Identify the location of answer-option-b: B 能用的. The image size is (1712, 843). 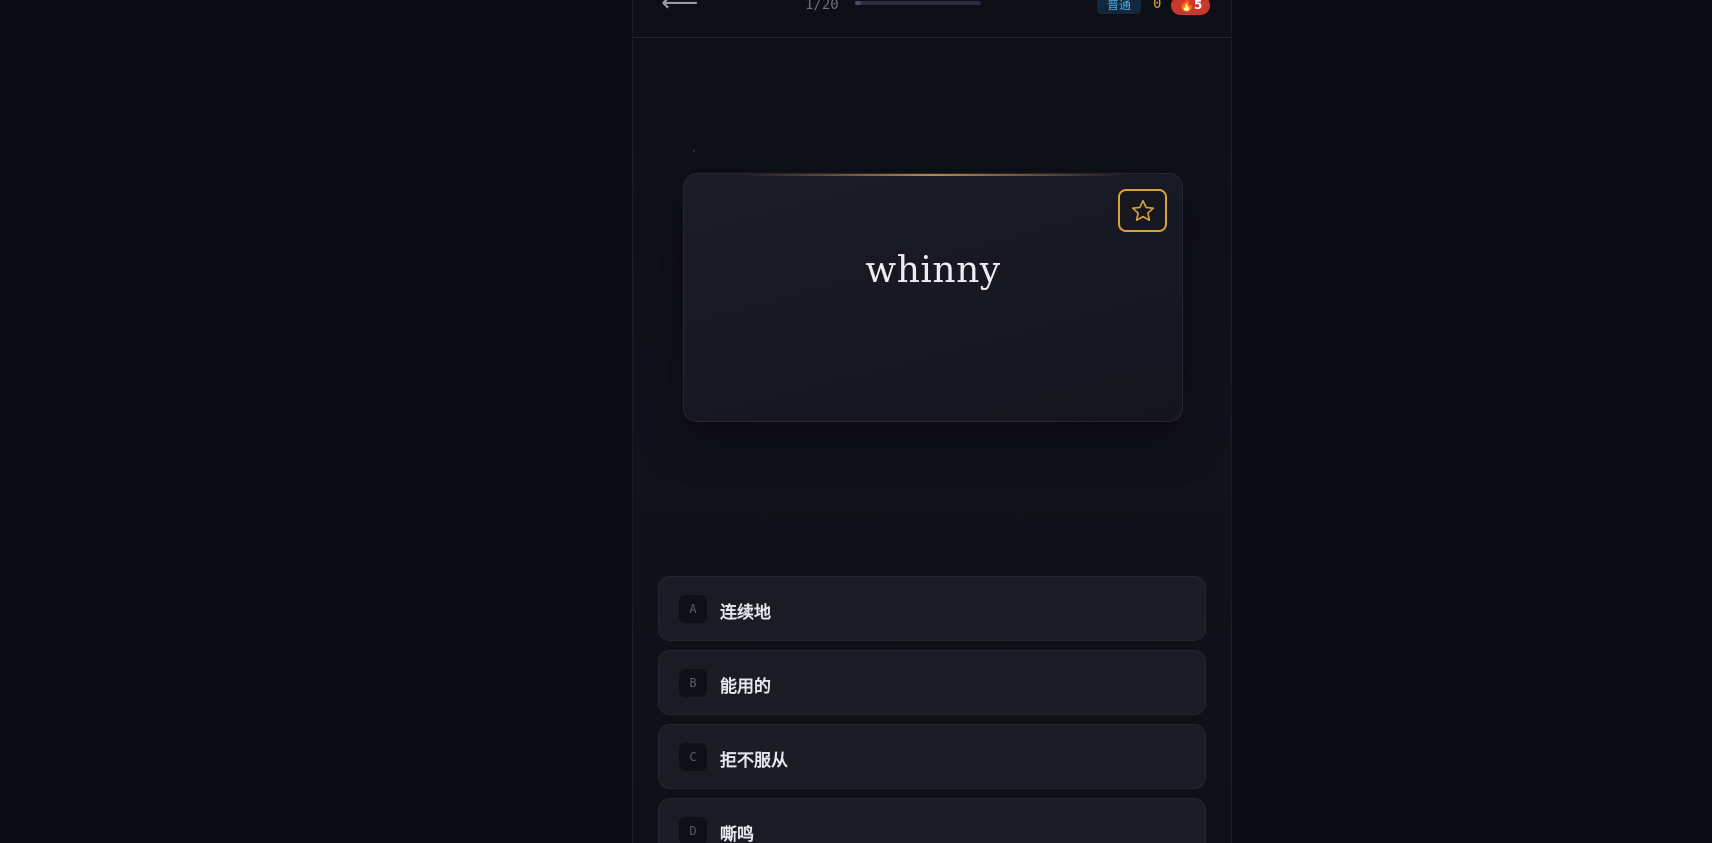
(932, 682).